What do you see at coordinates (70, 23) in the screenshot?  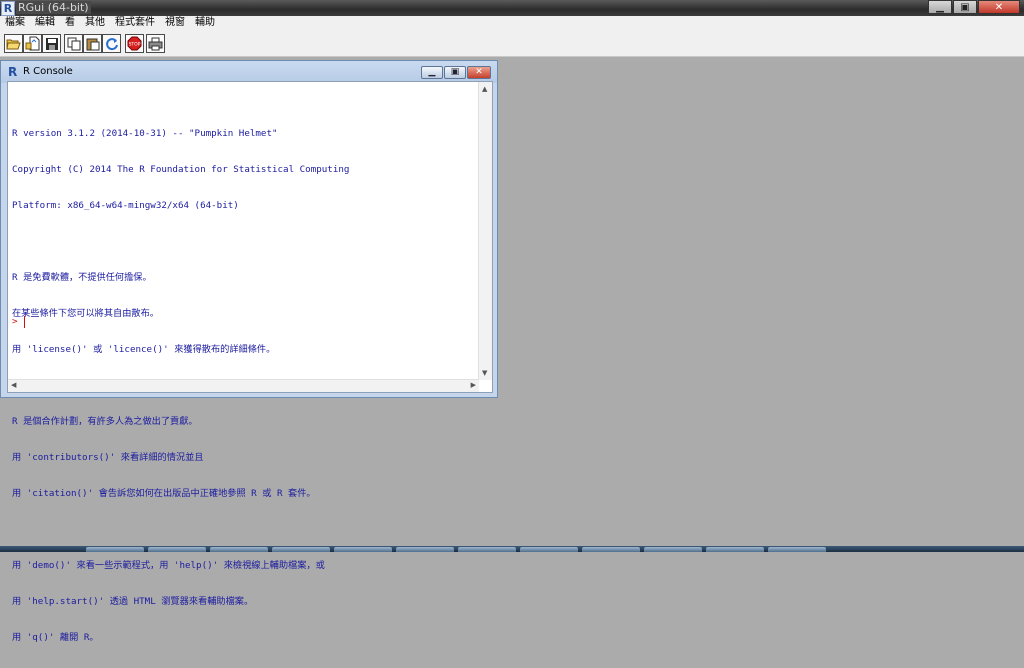 I see `menu-view: 看` at bounding box center [70, 23].